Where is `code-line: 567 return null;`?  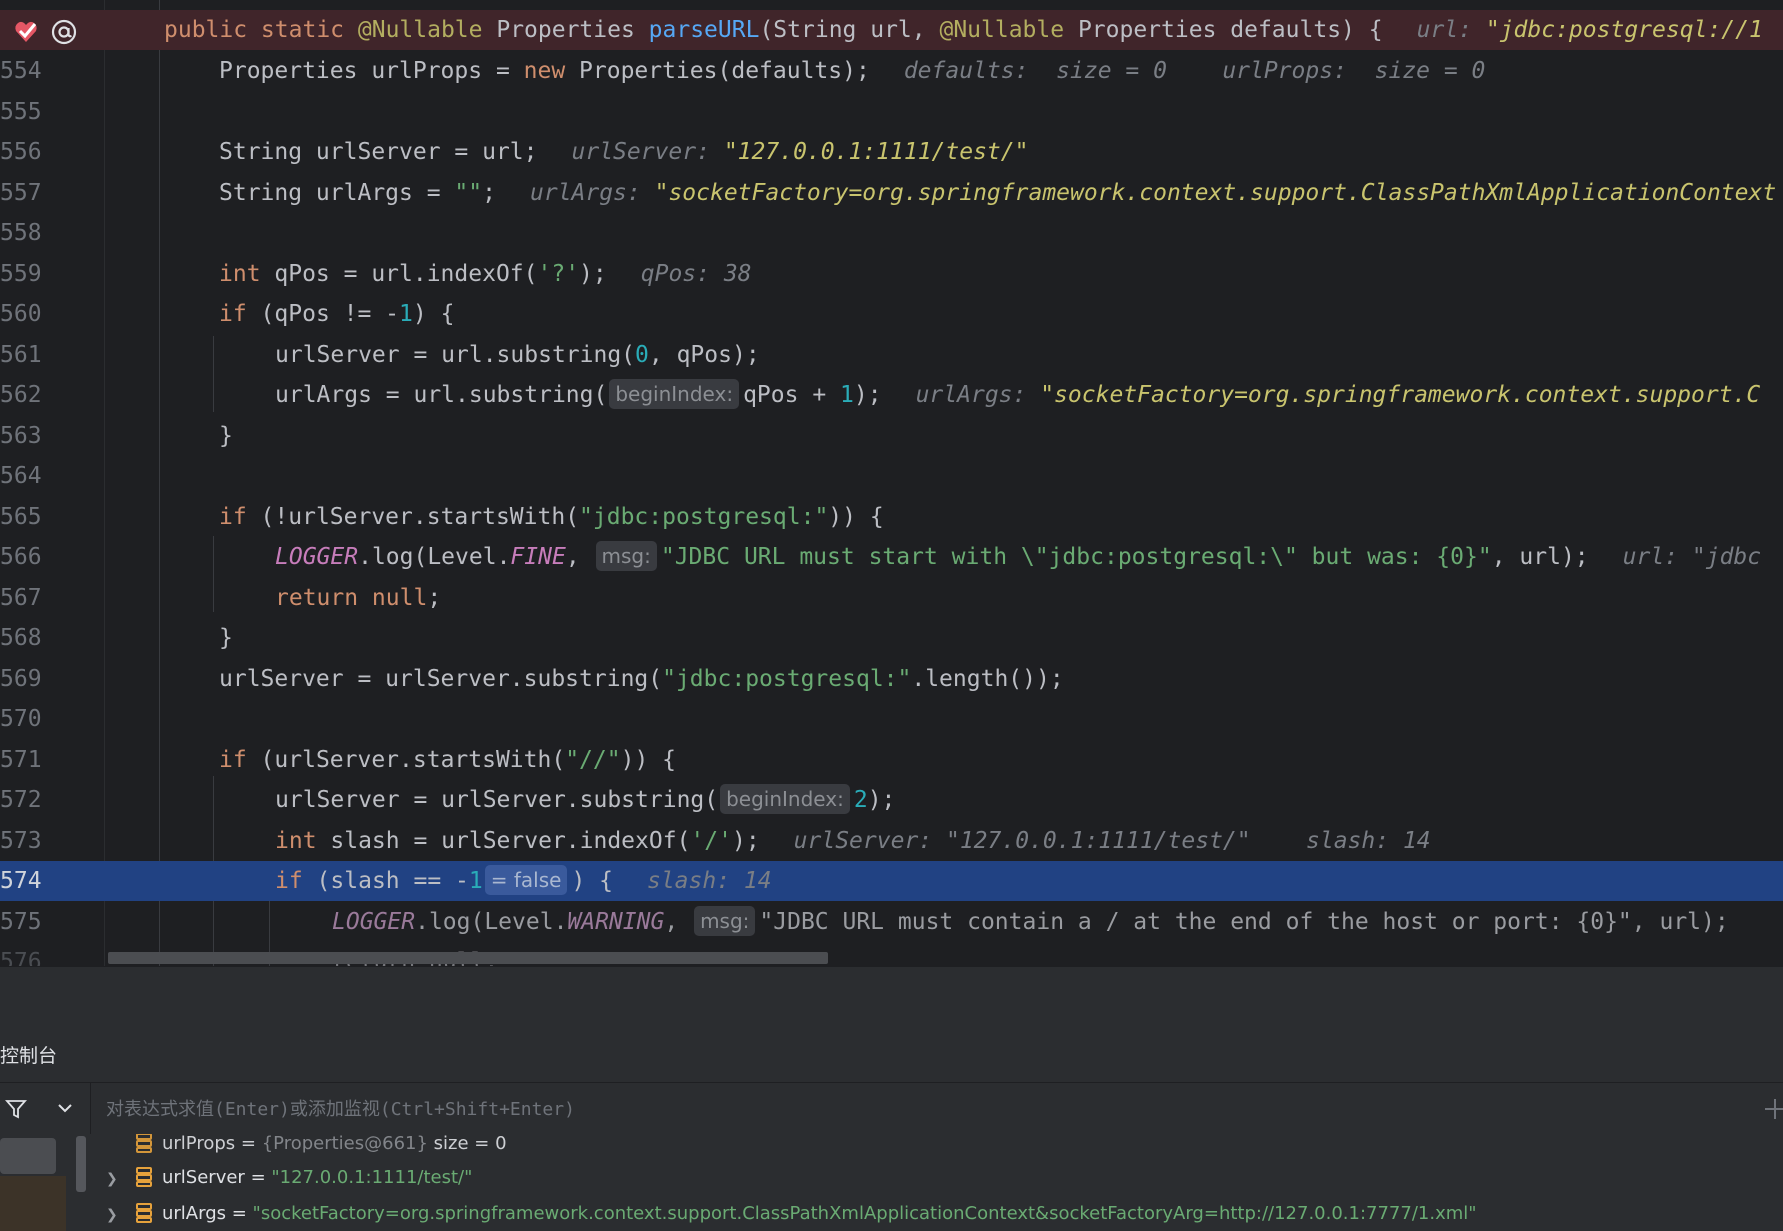 code-line: 567 return null; is located at coordinates (891, 598).